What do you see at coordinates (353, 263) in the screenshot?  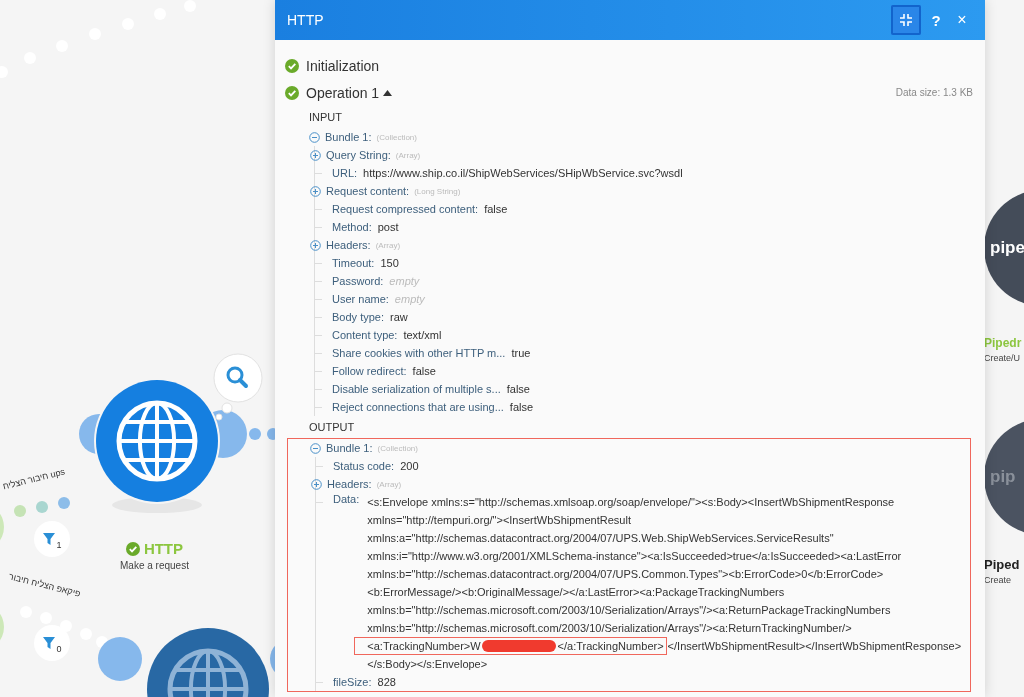 I see `field-label: Timeout:` at bounding box center [353, 263].